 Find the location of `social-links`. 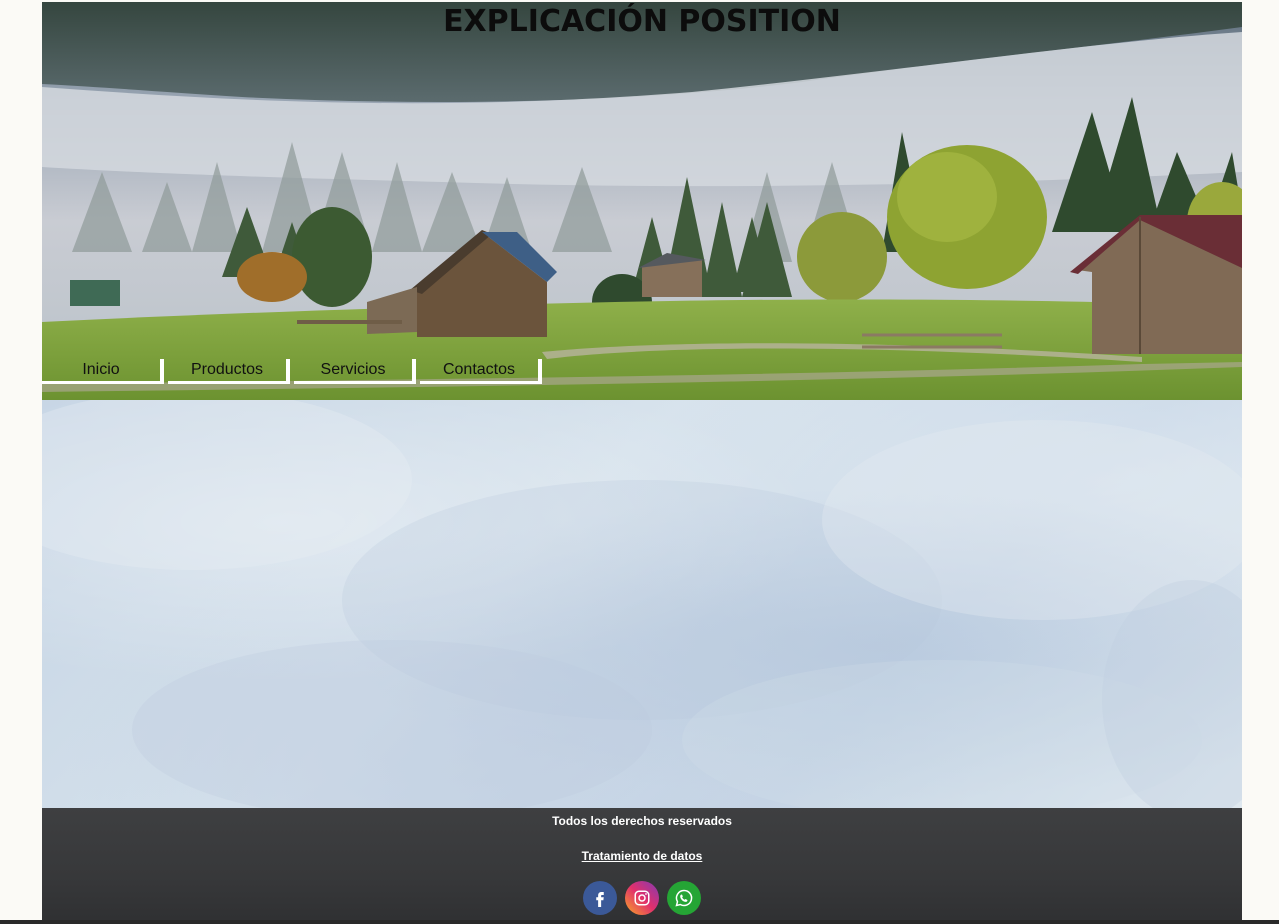

social-links is located at coordinates (642, 898).